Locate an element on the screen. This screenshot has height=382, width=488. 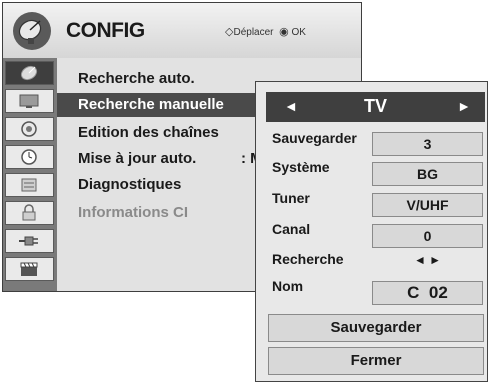
sidebar-item-lock-list is located at coordinates (29, 185).